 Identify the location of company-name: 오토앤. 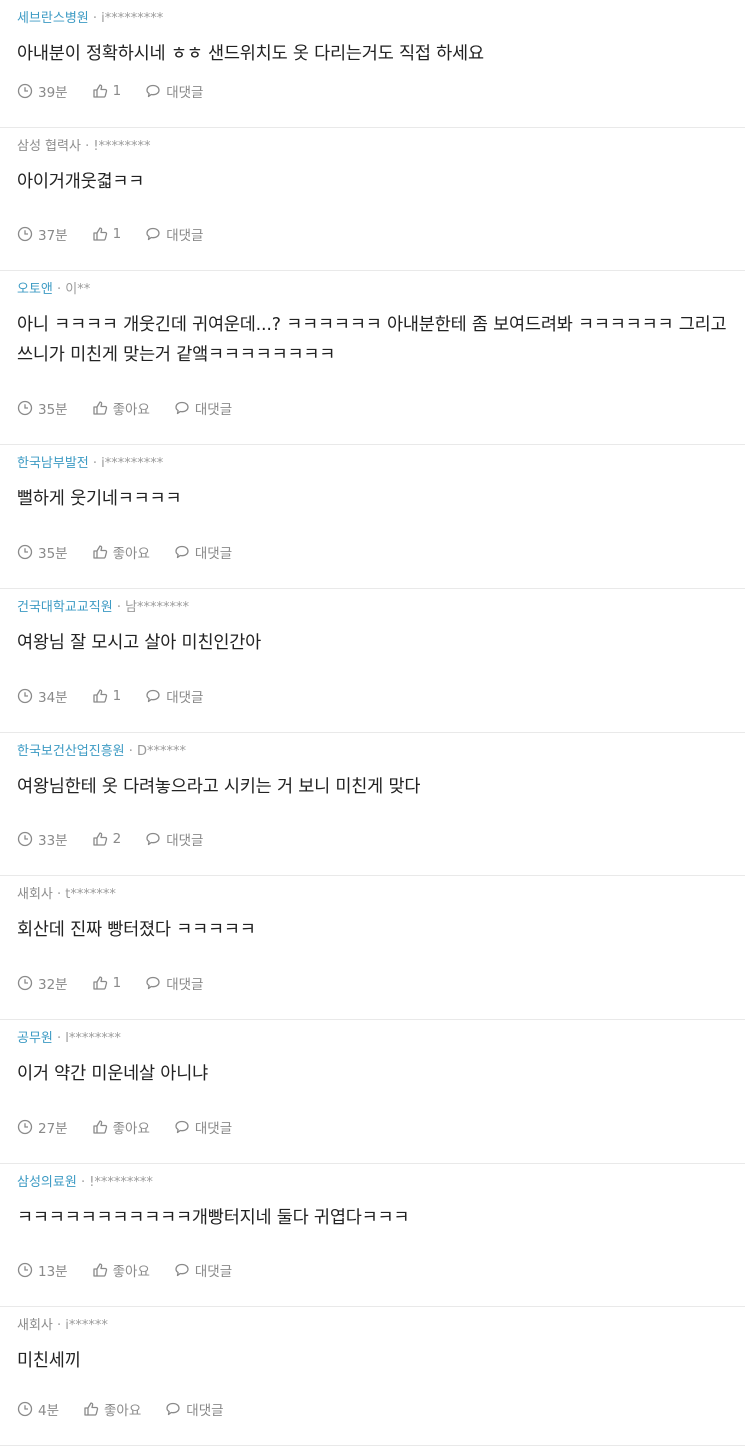
(35, 289).